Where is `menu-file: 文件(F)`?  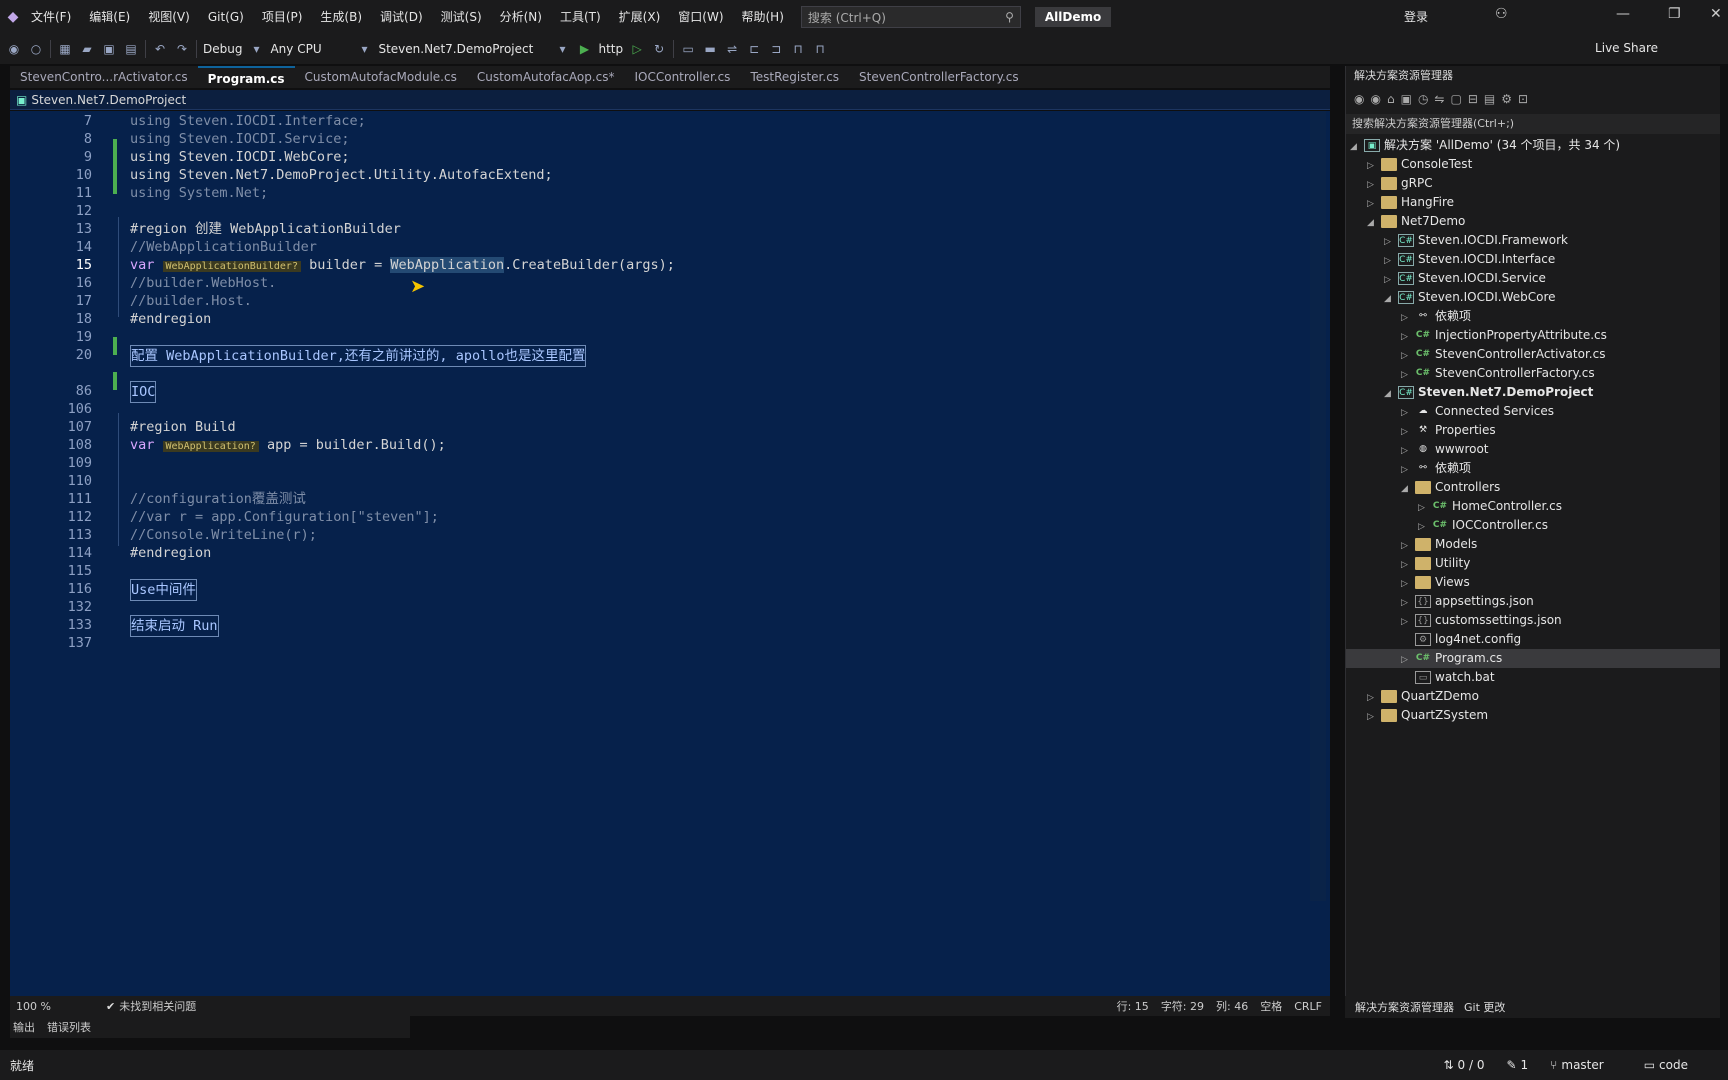 menu-file: 文件(F) is located at coordinates (51, 17).